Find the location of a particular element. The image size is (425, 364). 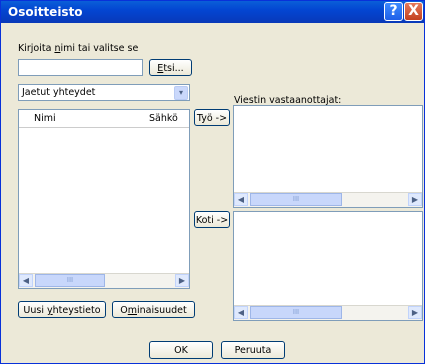

column-name: Nimi is located at coordinates (45, 118).